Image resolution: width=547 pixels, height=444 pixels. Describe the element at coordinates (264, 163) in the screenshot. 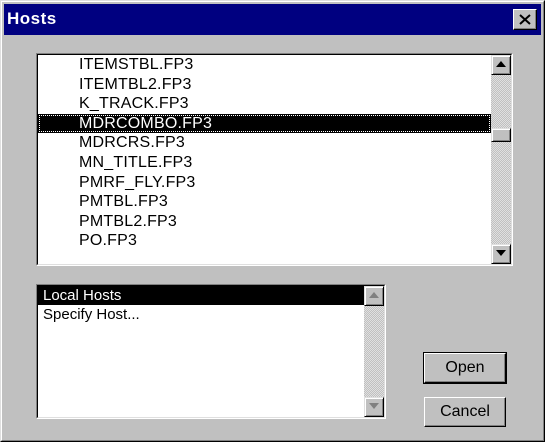

I see `file-list-item: MN_TITLE.FP3` at that location.